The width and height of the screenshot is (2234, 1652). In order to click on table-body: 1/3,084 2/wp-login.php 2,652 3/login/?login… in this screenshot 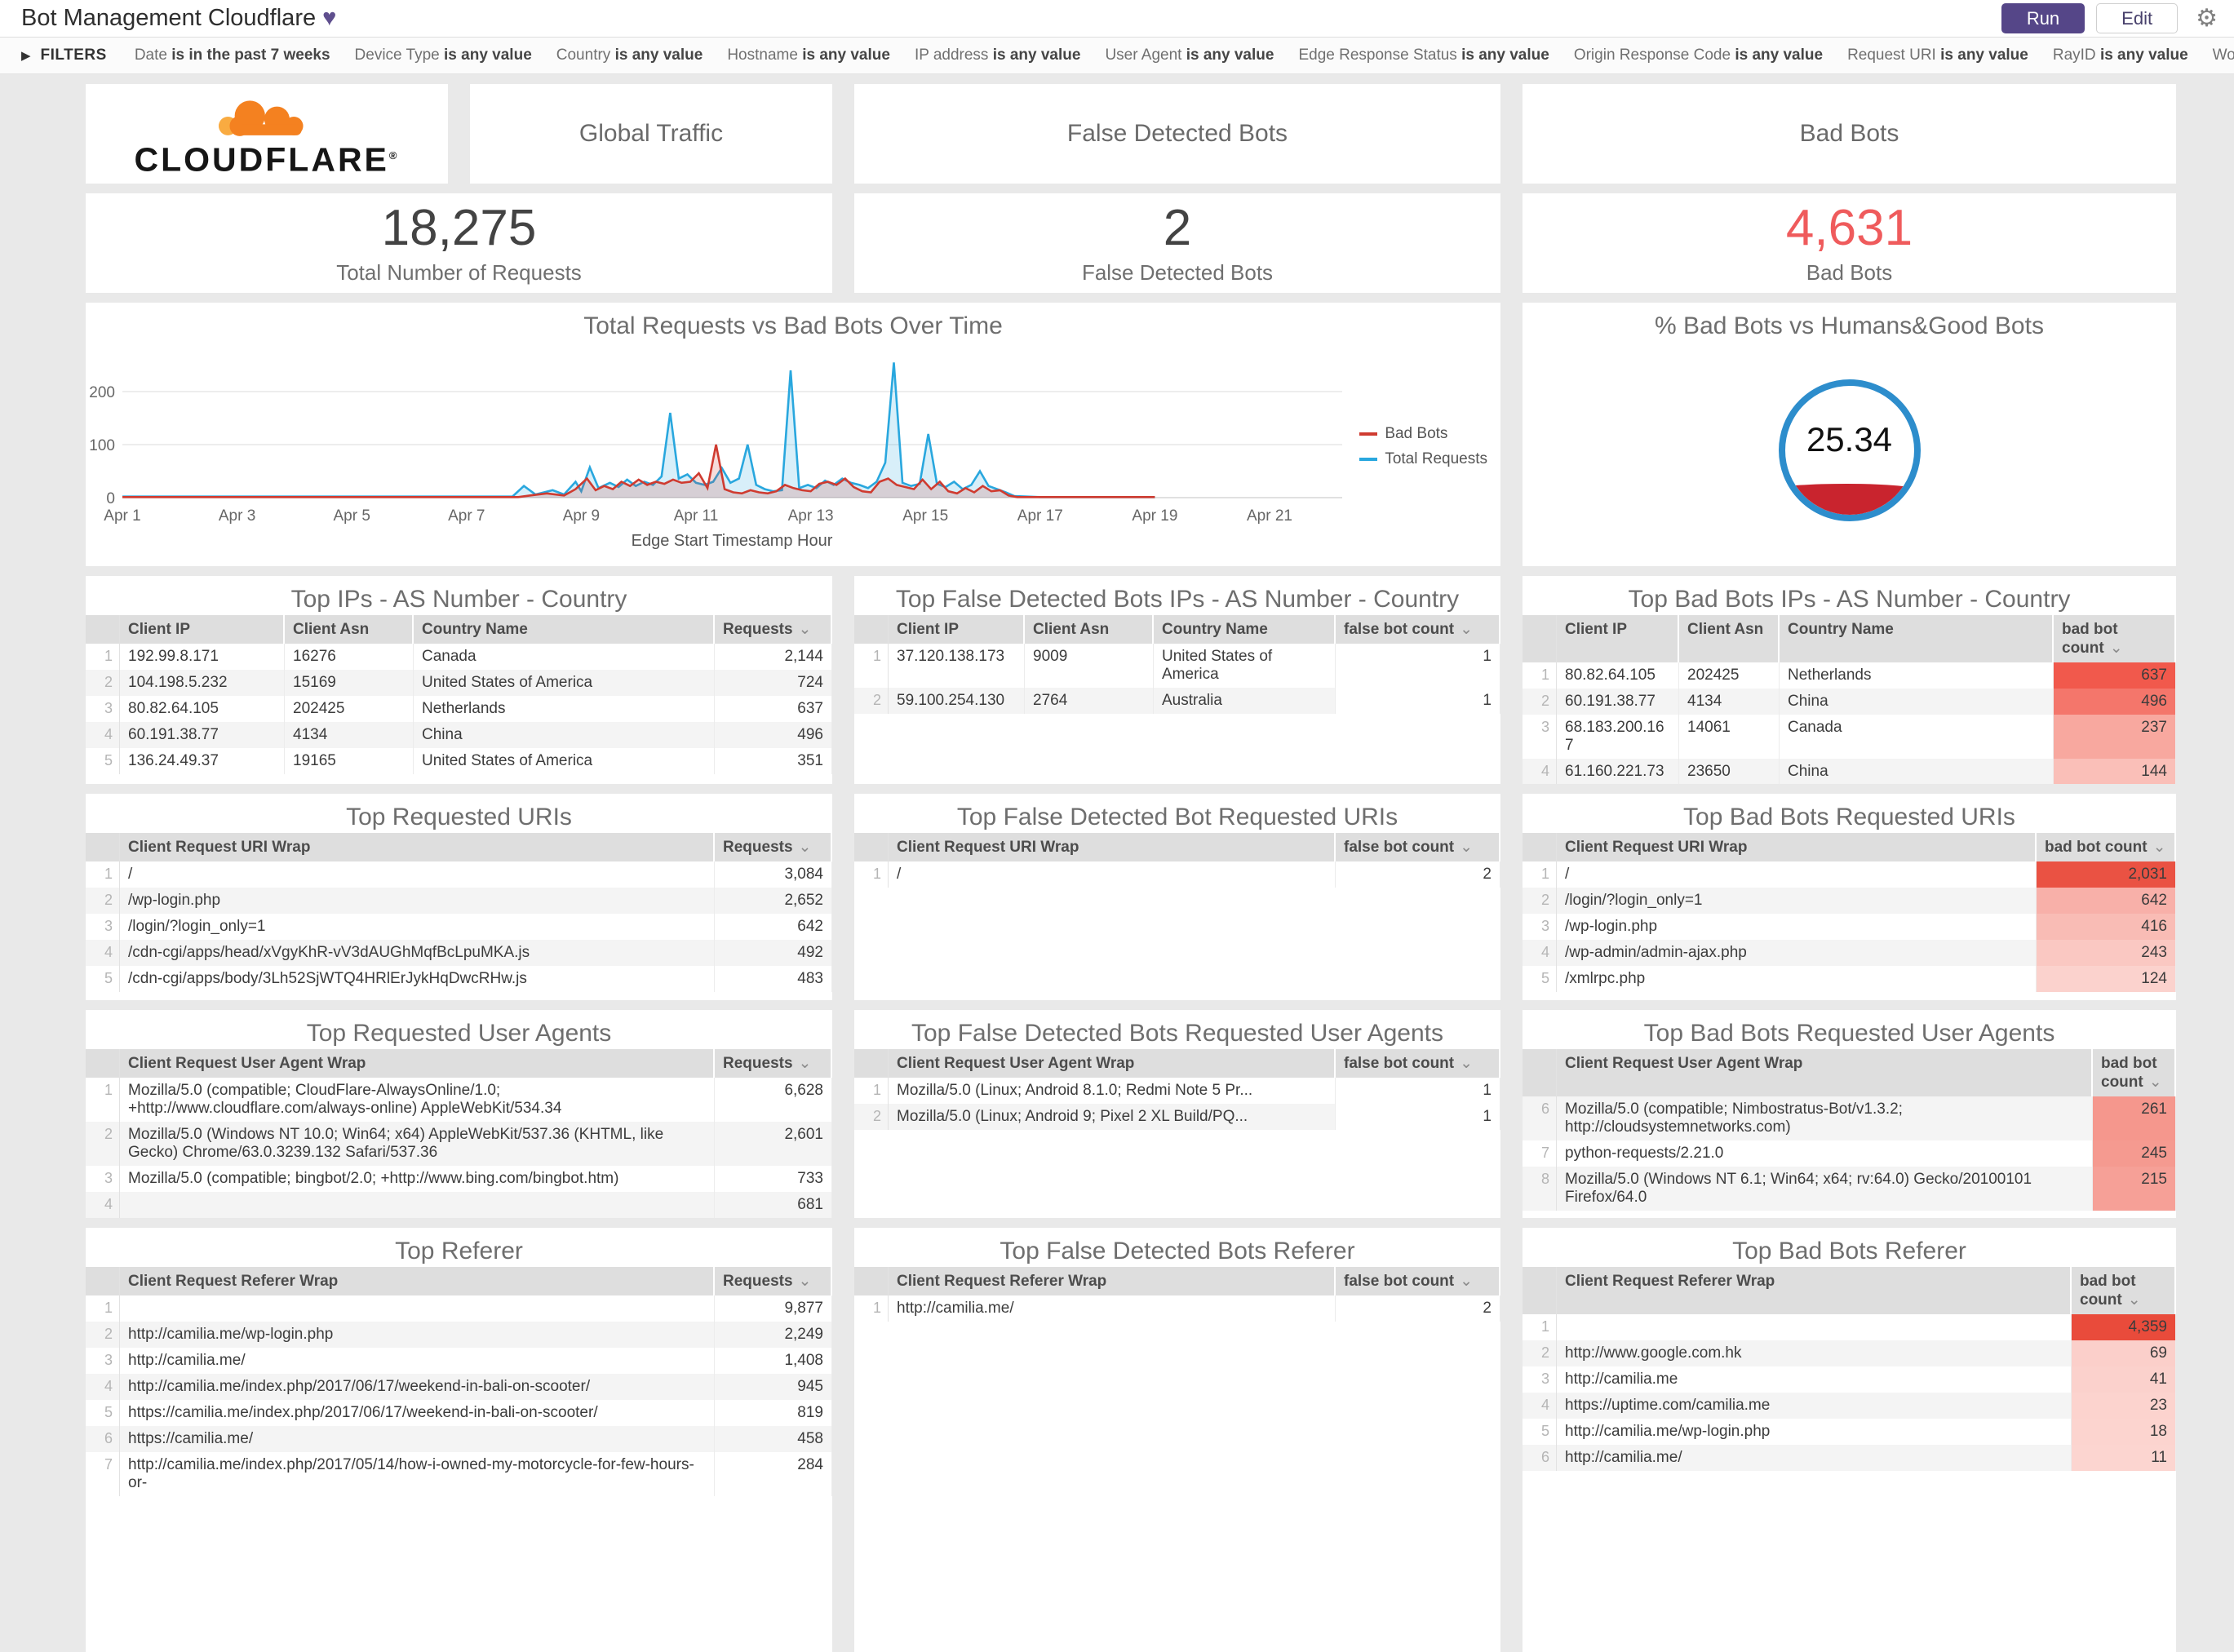, I will do `click(459, 926)`.